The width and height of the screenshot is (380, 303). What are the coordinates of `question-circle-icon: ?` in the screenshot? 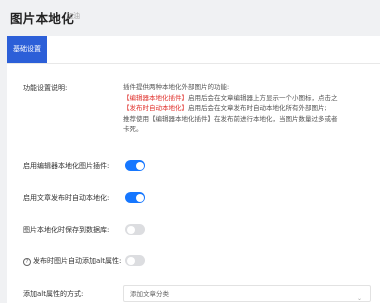 It's located at (27, 262).